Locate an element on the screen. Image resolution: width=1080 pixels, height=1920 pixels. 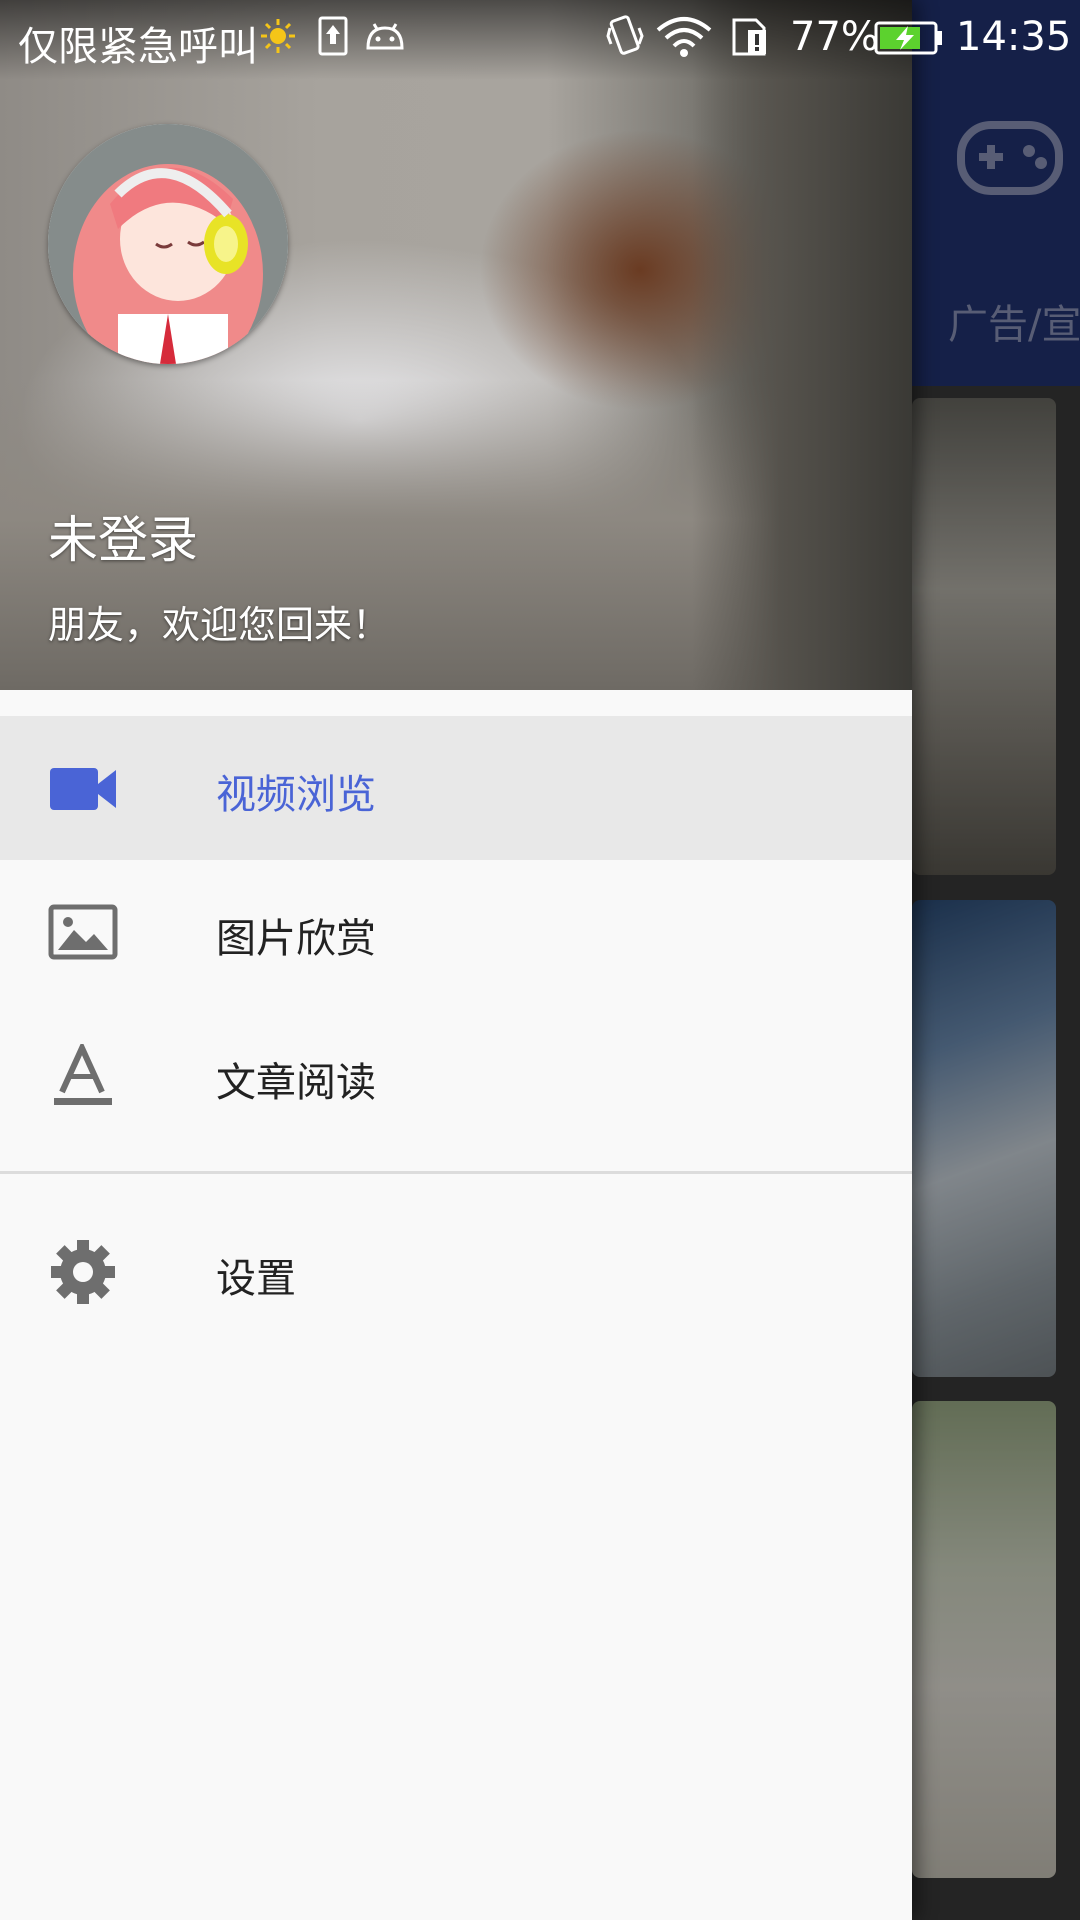
avatar is located at coordinates (168, 244).